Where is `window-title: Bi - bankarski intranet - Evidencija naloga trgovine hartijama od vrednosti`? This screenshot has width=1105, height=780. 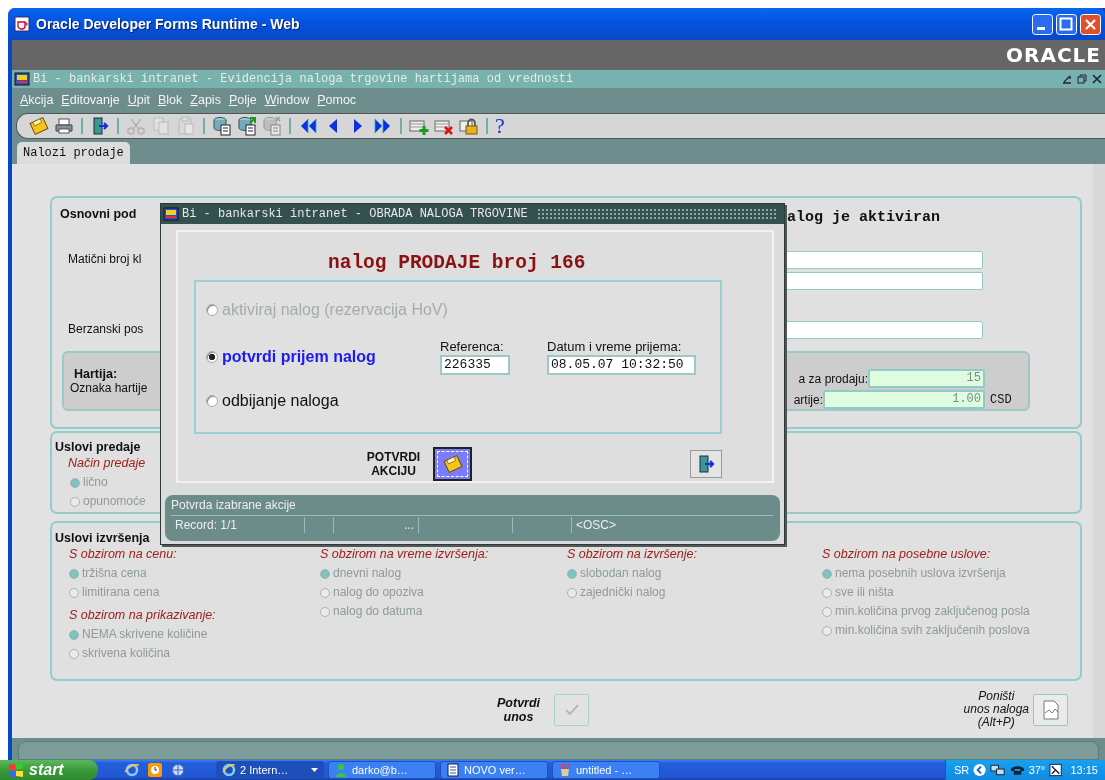 window-title: Bi - bankarski intranet - Evidencija naloga trgovine hartijama od vrednosti is located at coordinates (304, 79).